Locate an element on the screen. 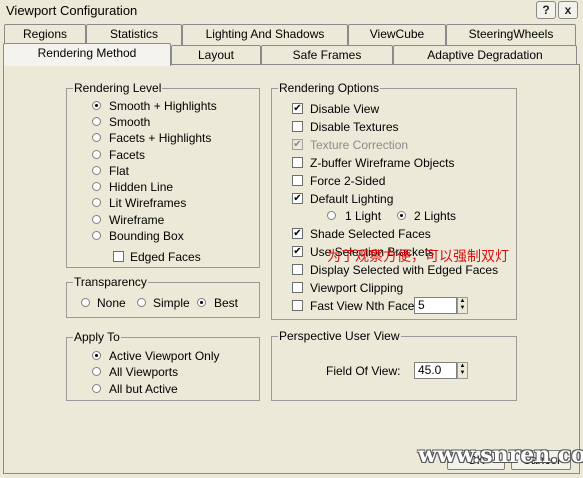 The image size is (583, 478). disable-textures-checkbox is located at coordinates (297, 126).